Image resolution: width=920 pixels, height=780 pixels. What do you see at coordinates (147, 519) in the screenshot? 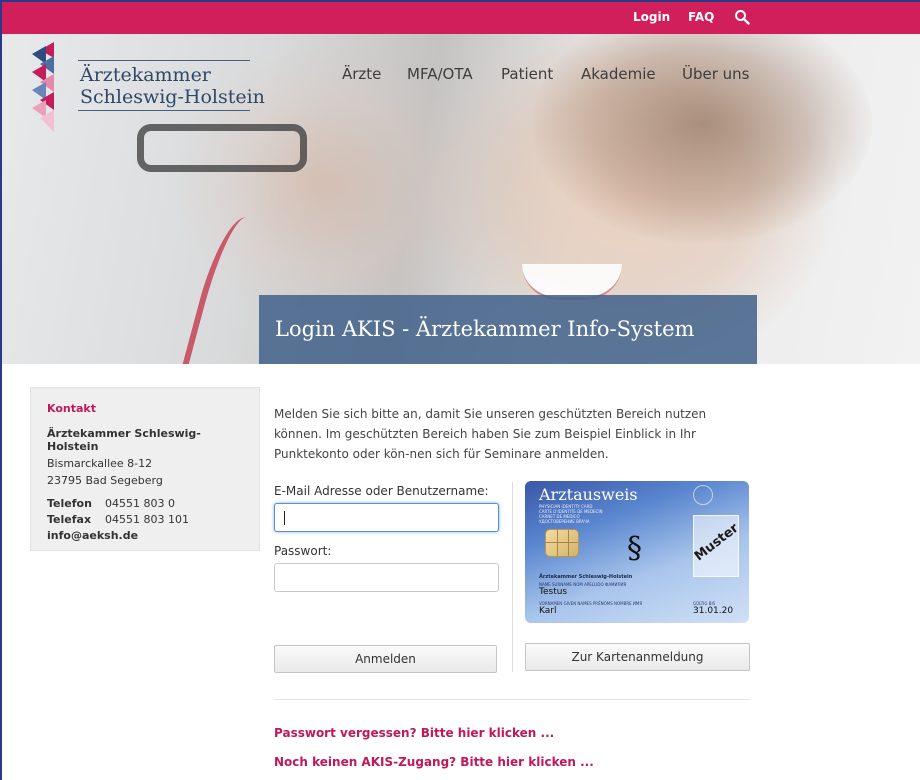
I see `fax-value: 04551 803 101` at bounding box center [147, 519].